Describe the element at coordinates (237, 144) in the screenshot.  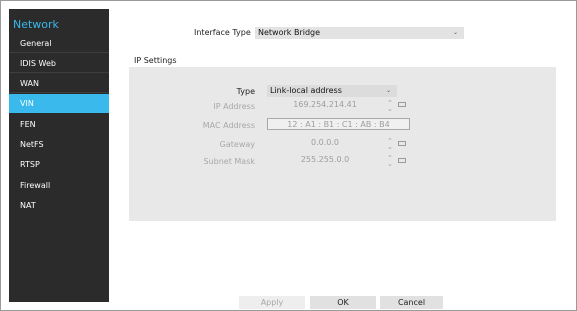
I see `gateway-label: Gateway` at that location.